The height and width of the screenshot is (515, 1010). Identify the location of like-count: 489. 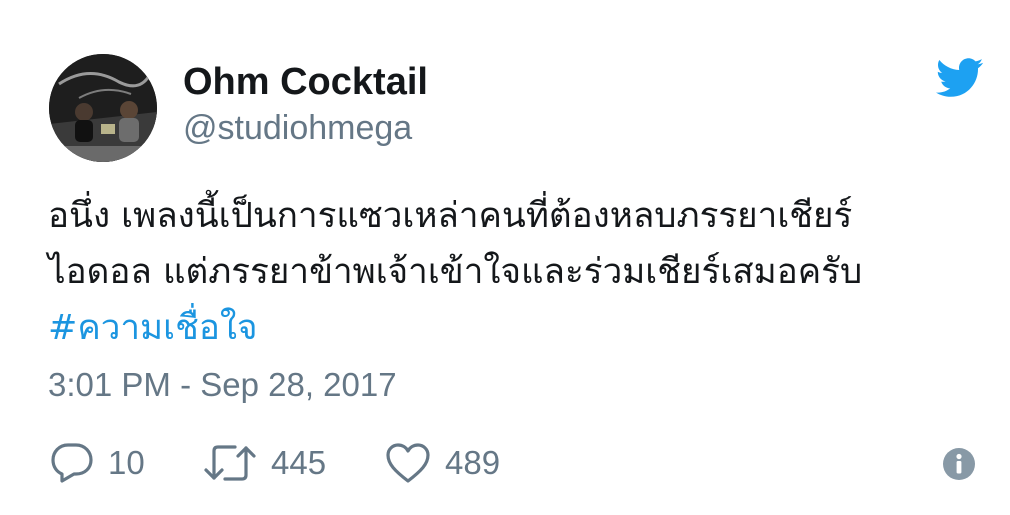
(473, 462).